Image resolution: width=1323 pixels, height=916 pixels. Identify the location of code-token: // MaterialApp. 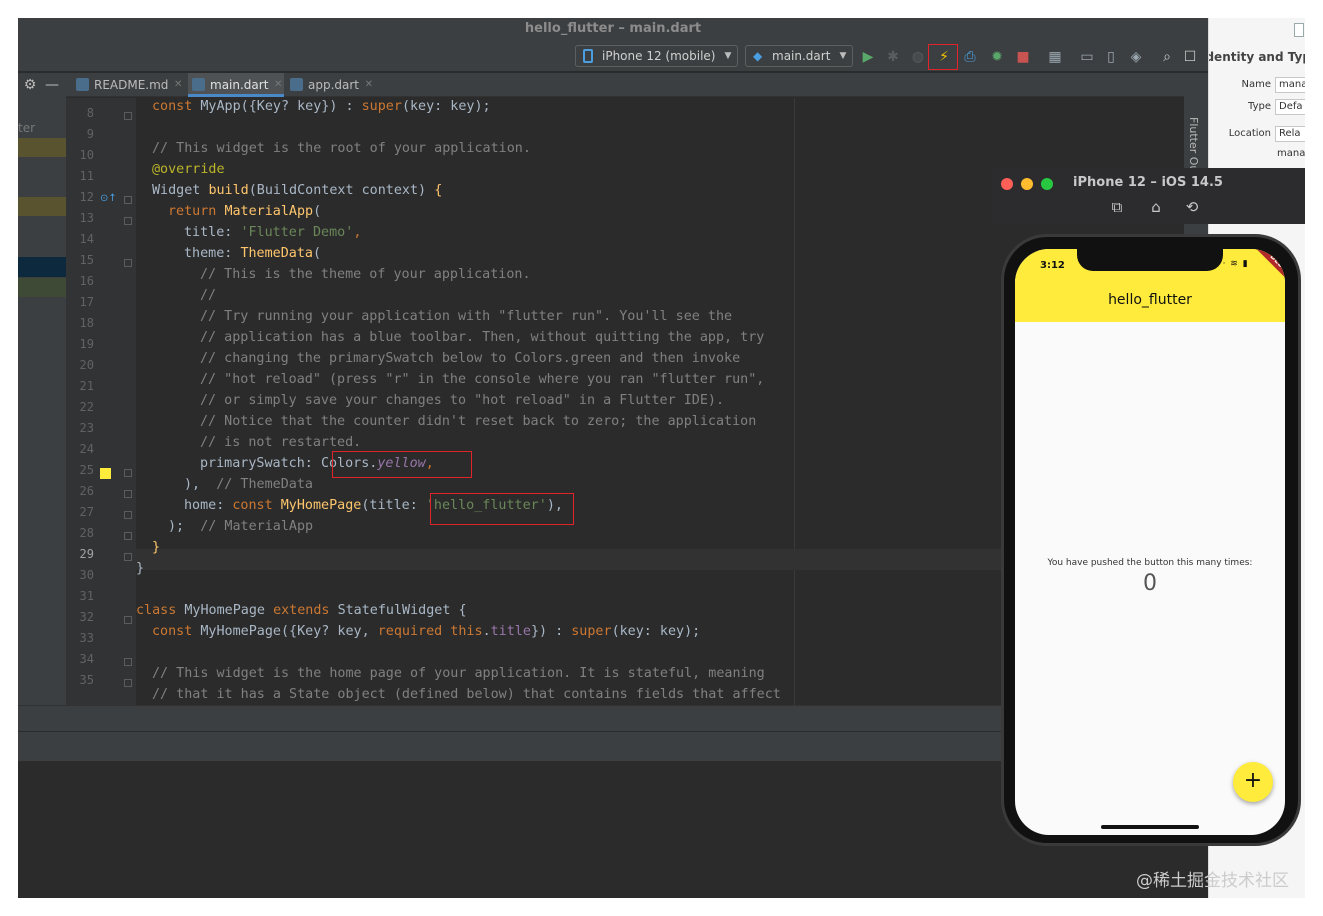
(257, 526).